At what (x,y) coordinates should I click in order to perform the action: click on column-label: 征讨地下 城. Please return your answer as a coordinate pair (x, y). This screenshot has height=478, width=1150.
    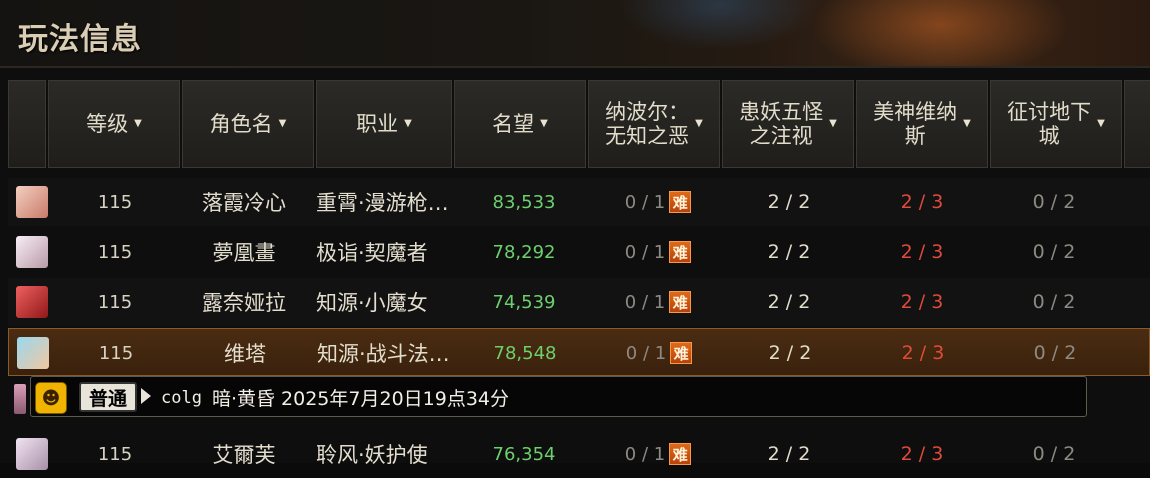
    Looking at the image, I should click on (1049, 124).